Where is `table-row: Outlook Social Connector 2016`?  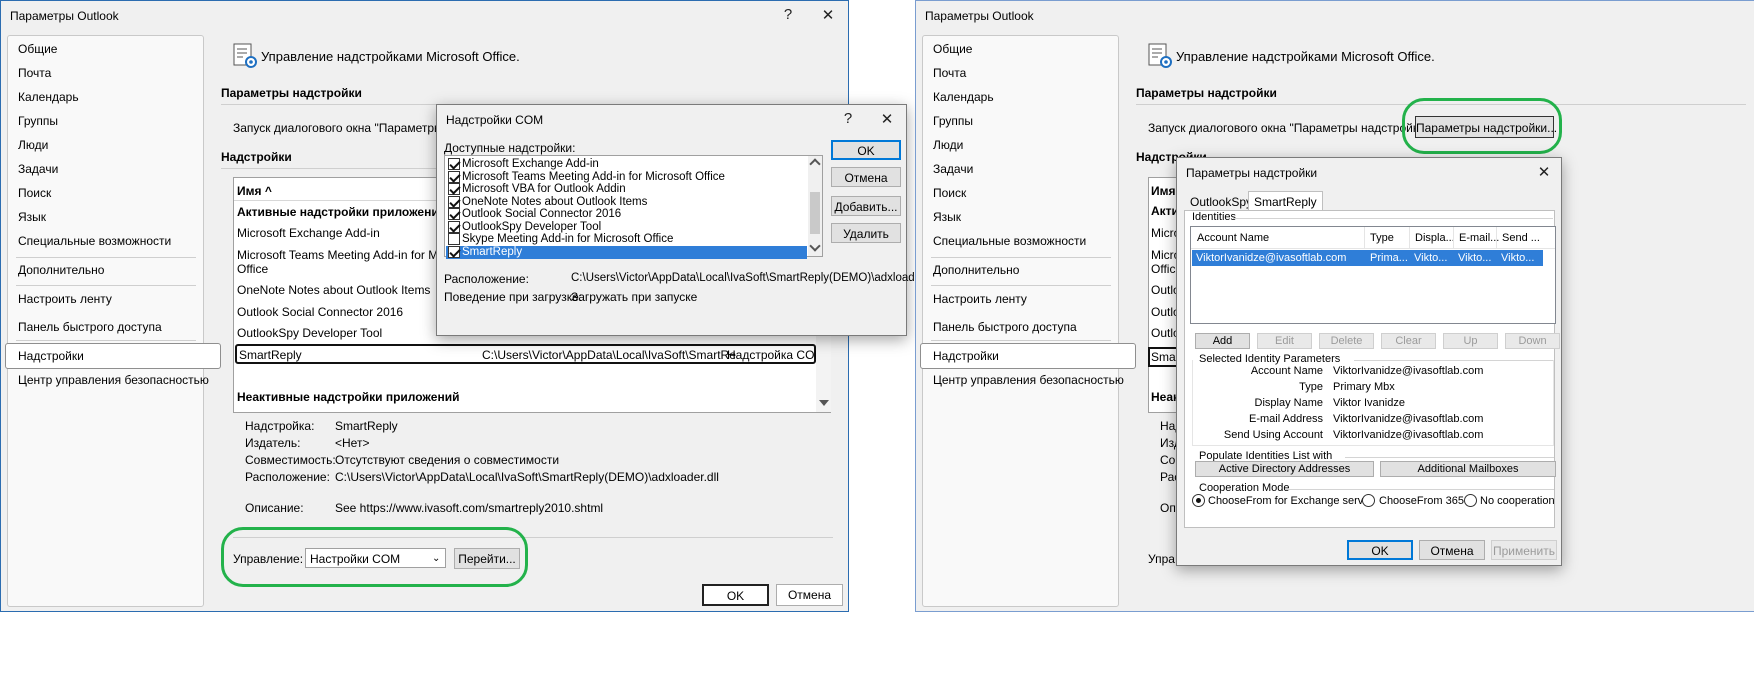
table-row: Outlook Social Connector 2016 is located at coordinates (320, 312).